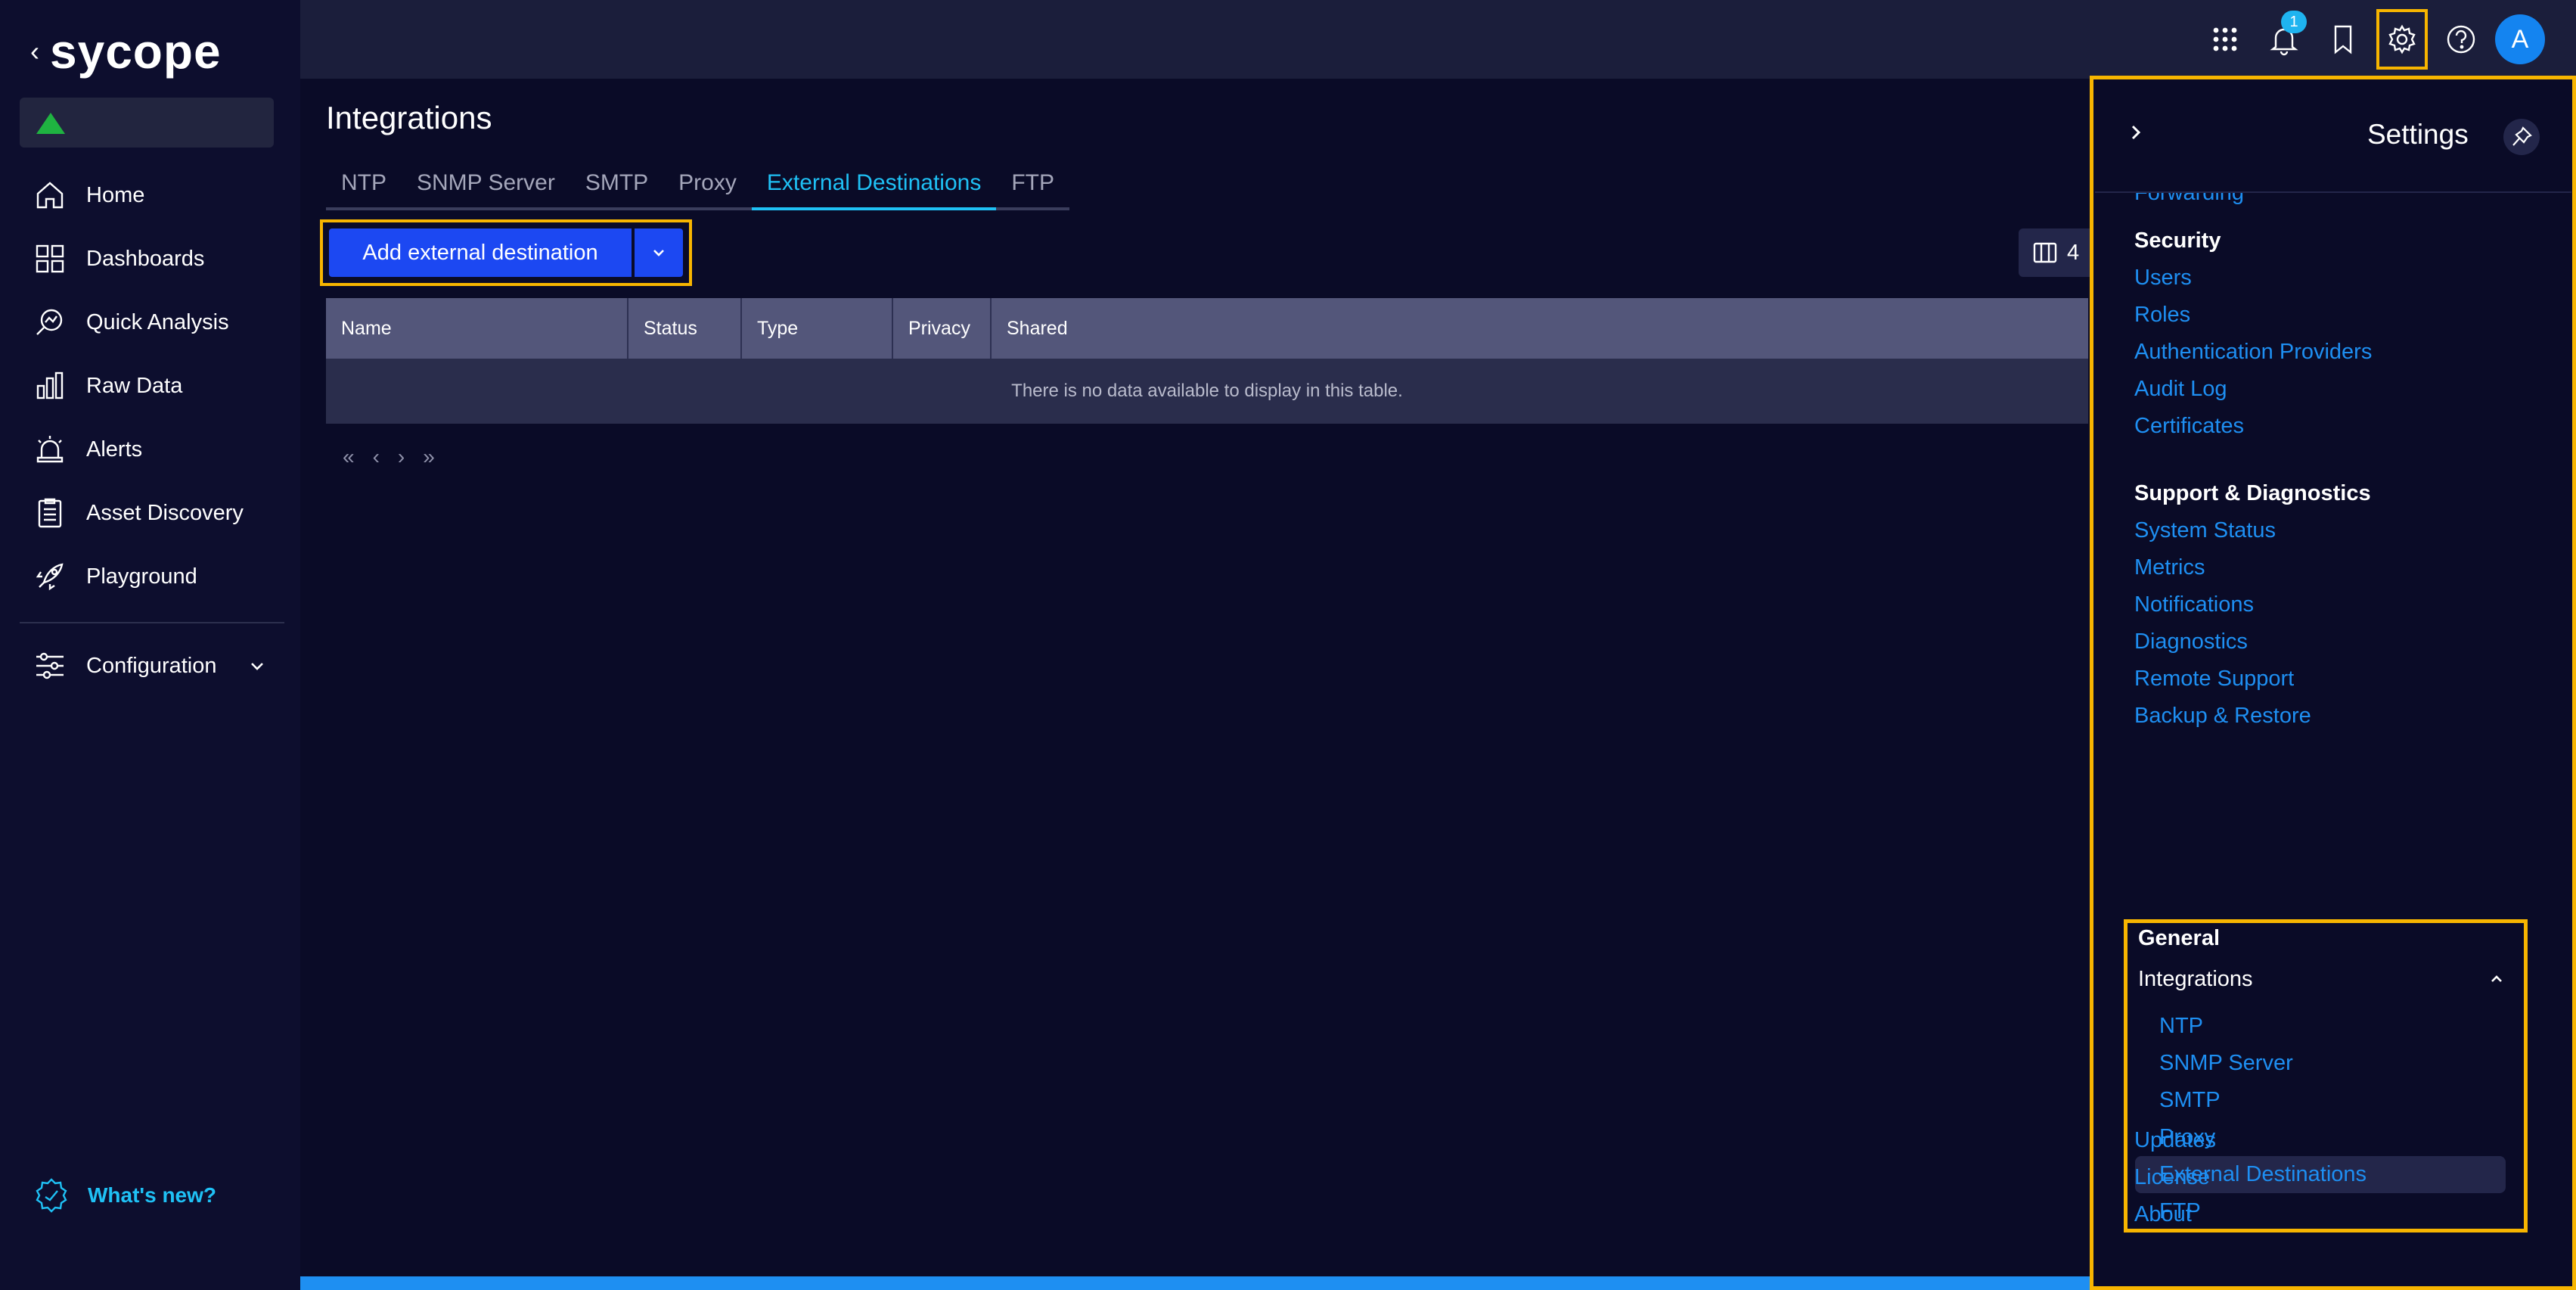 This screenshot has height=1290, width=2576. I want to click on logo-text: sycope, so click(136, 51).